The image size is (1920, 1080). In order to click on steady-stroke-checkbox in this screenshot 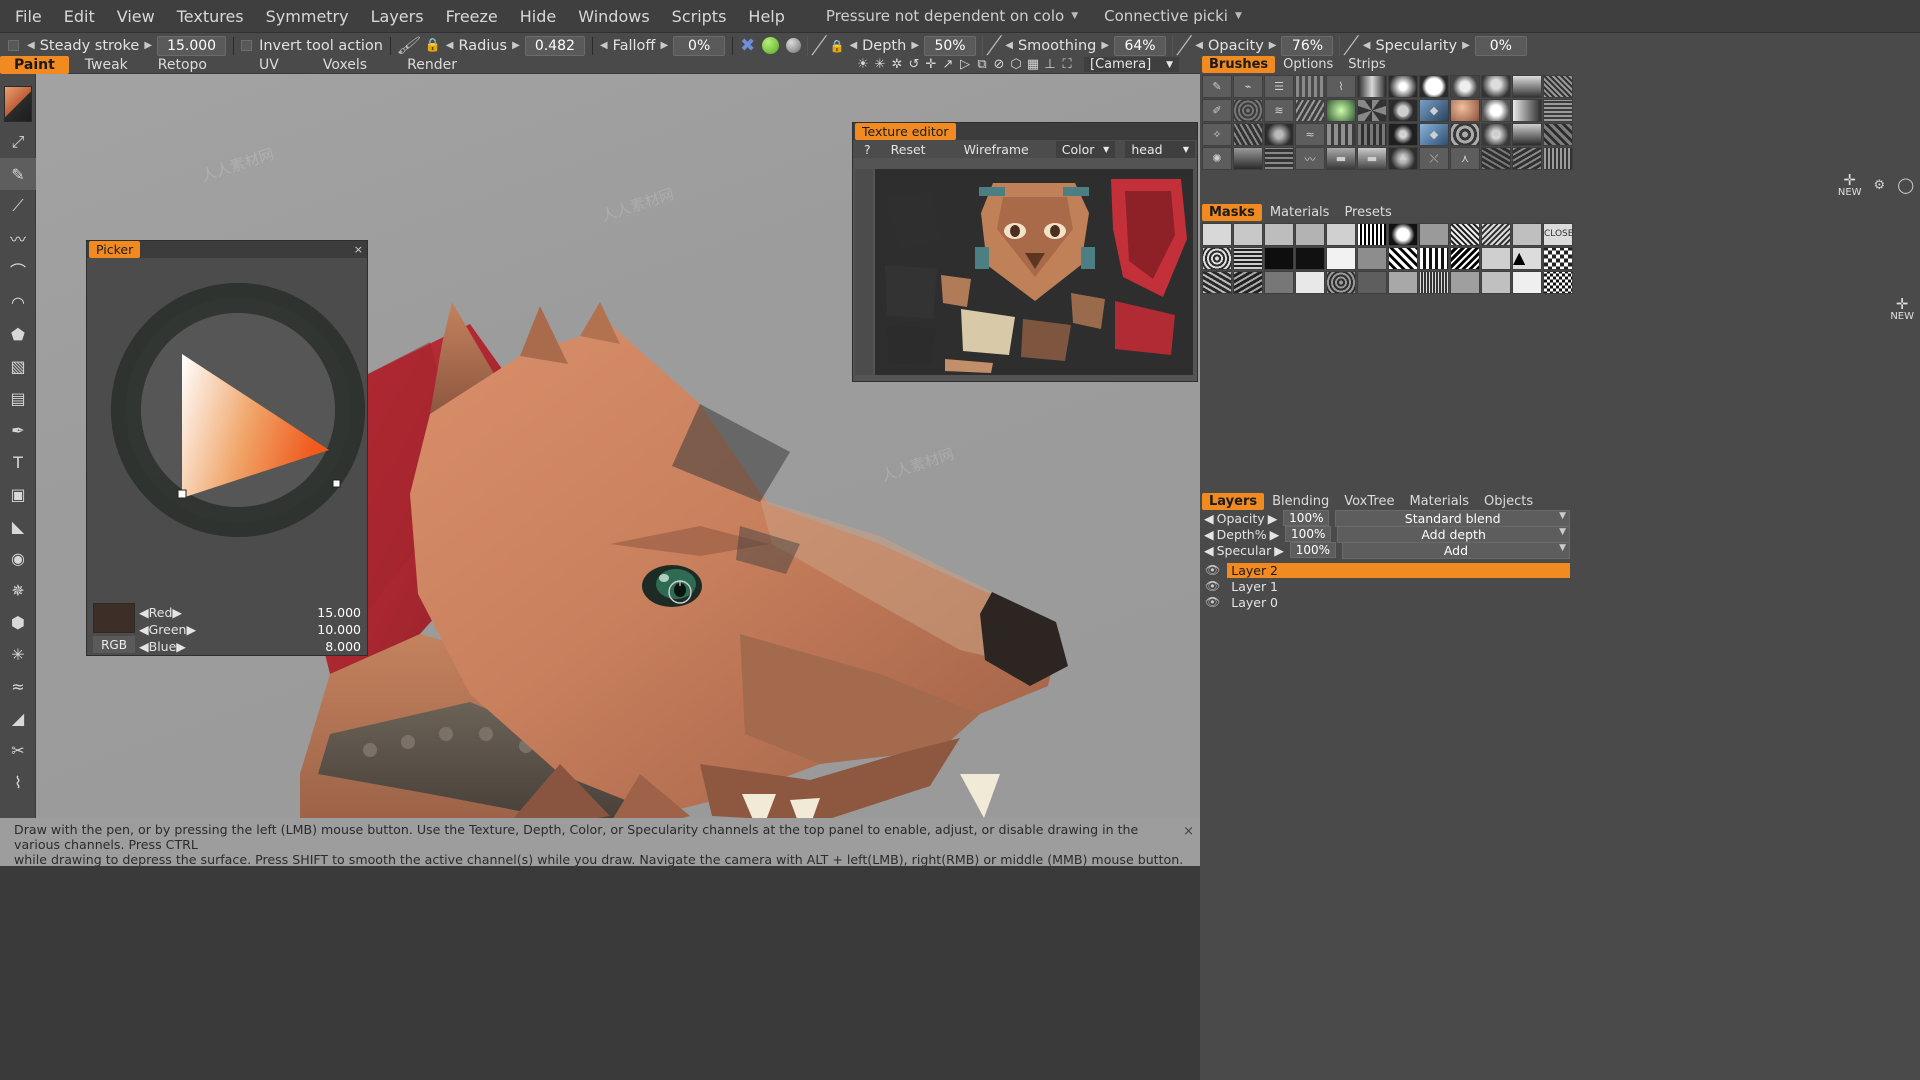, I will do `click(13, 45)`.